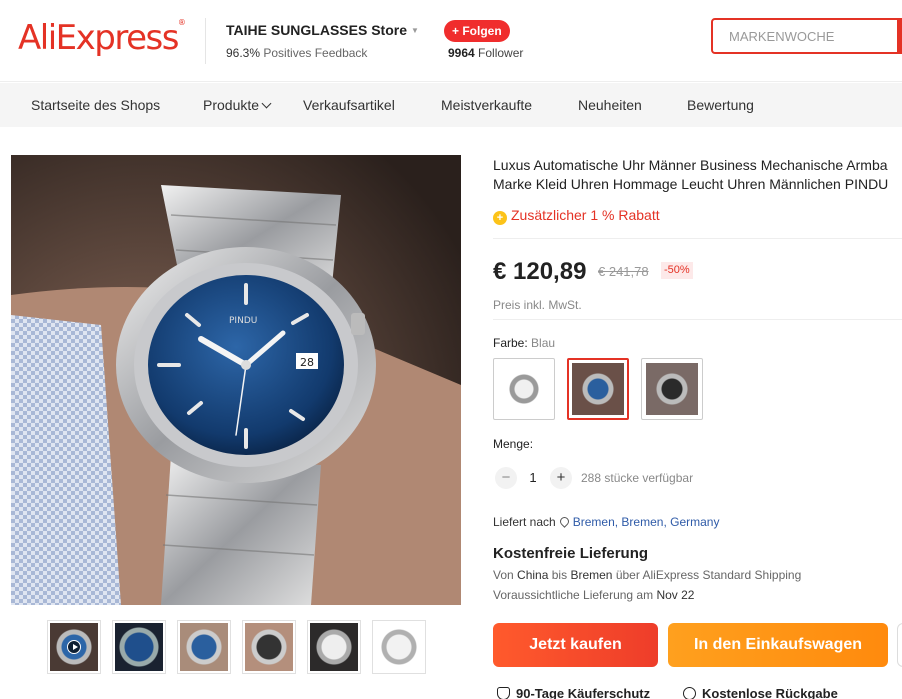 The image size is (902, 699). What do you see at coordinates (540, 271) in the screenshot?
I see `current-price: € 120,89` at bounding box center [540, 271].